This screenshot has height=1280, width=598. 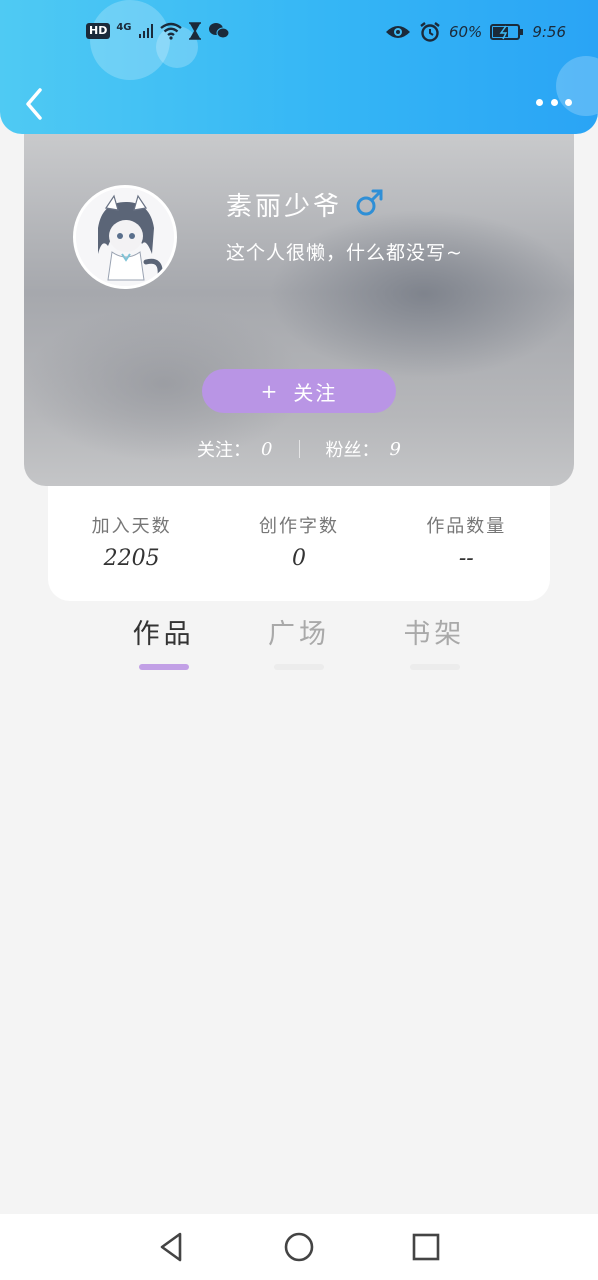 I want to click on battery-icon, so click(x=507, y=32).